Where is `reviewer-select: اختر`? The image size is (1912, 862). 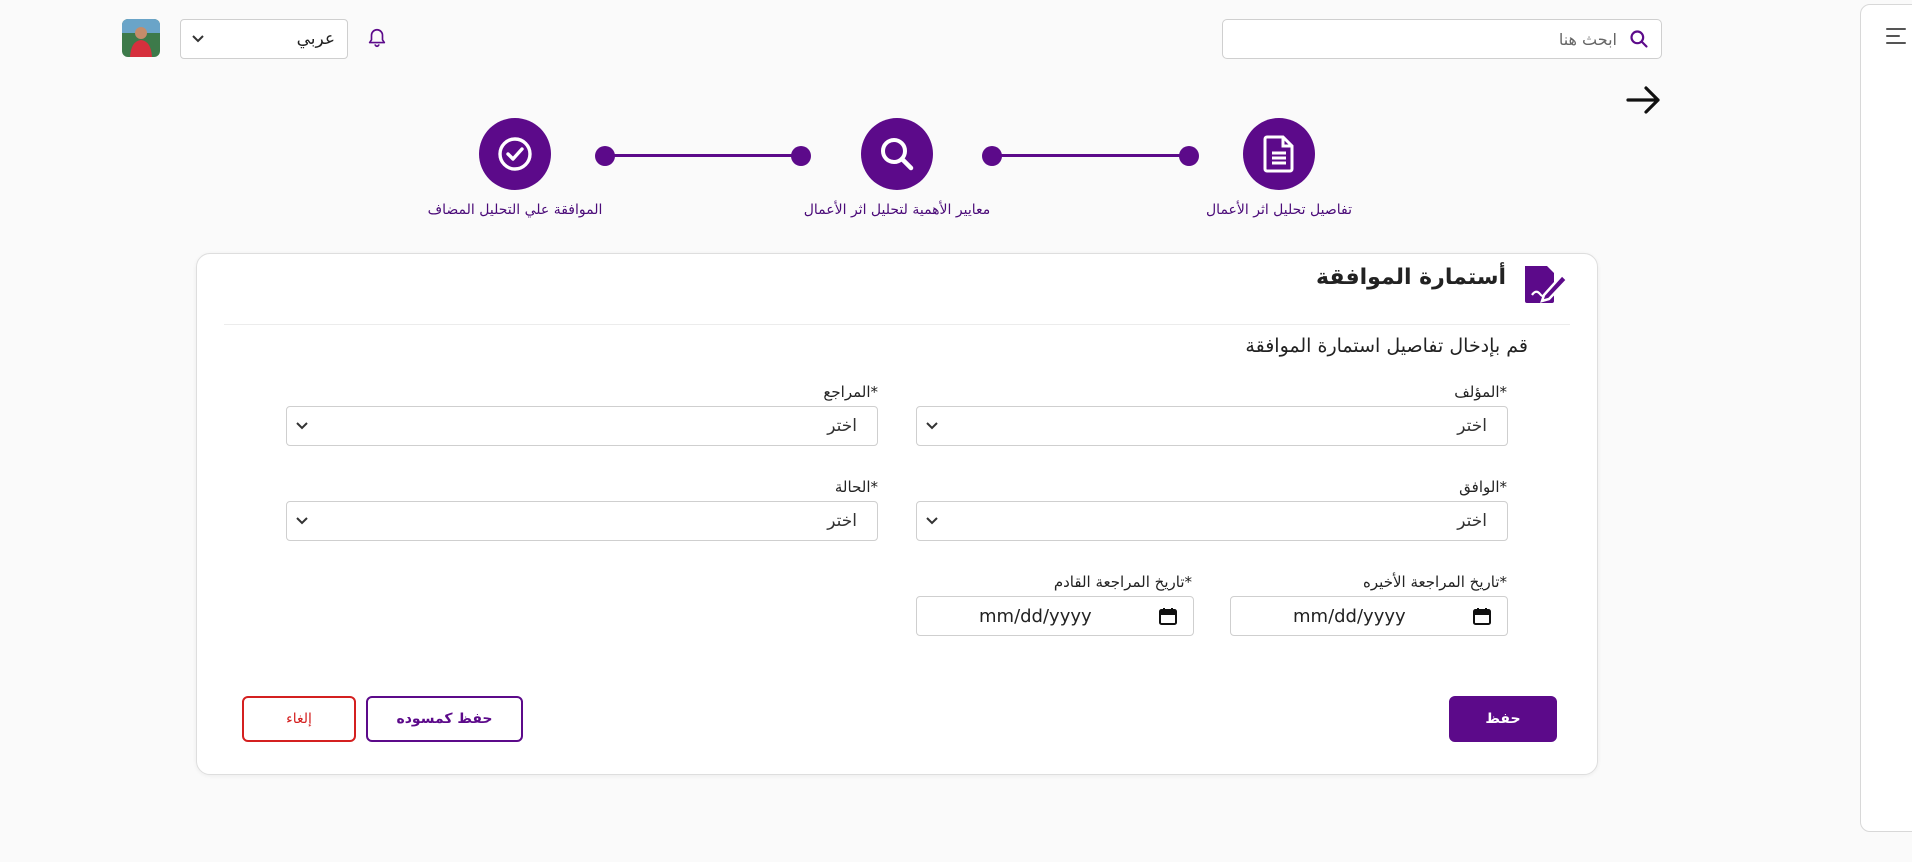
reviewer-select: اختر is located at coordinates (582, 426).